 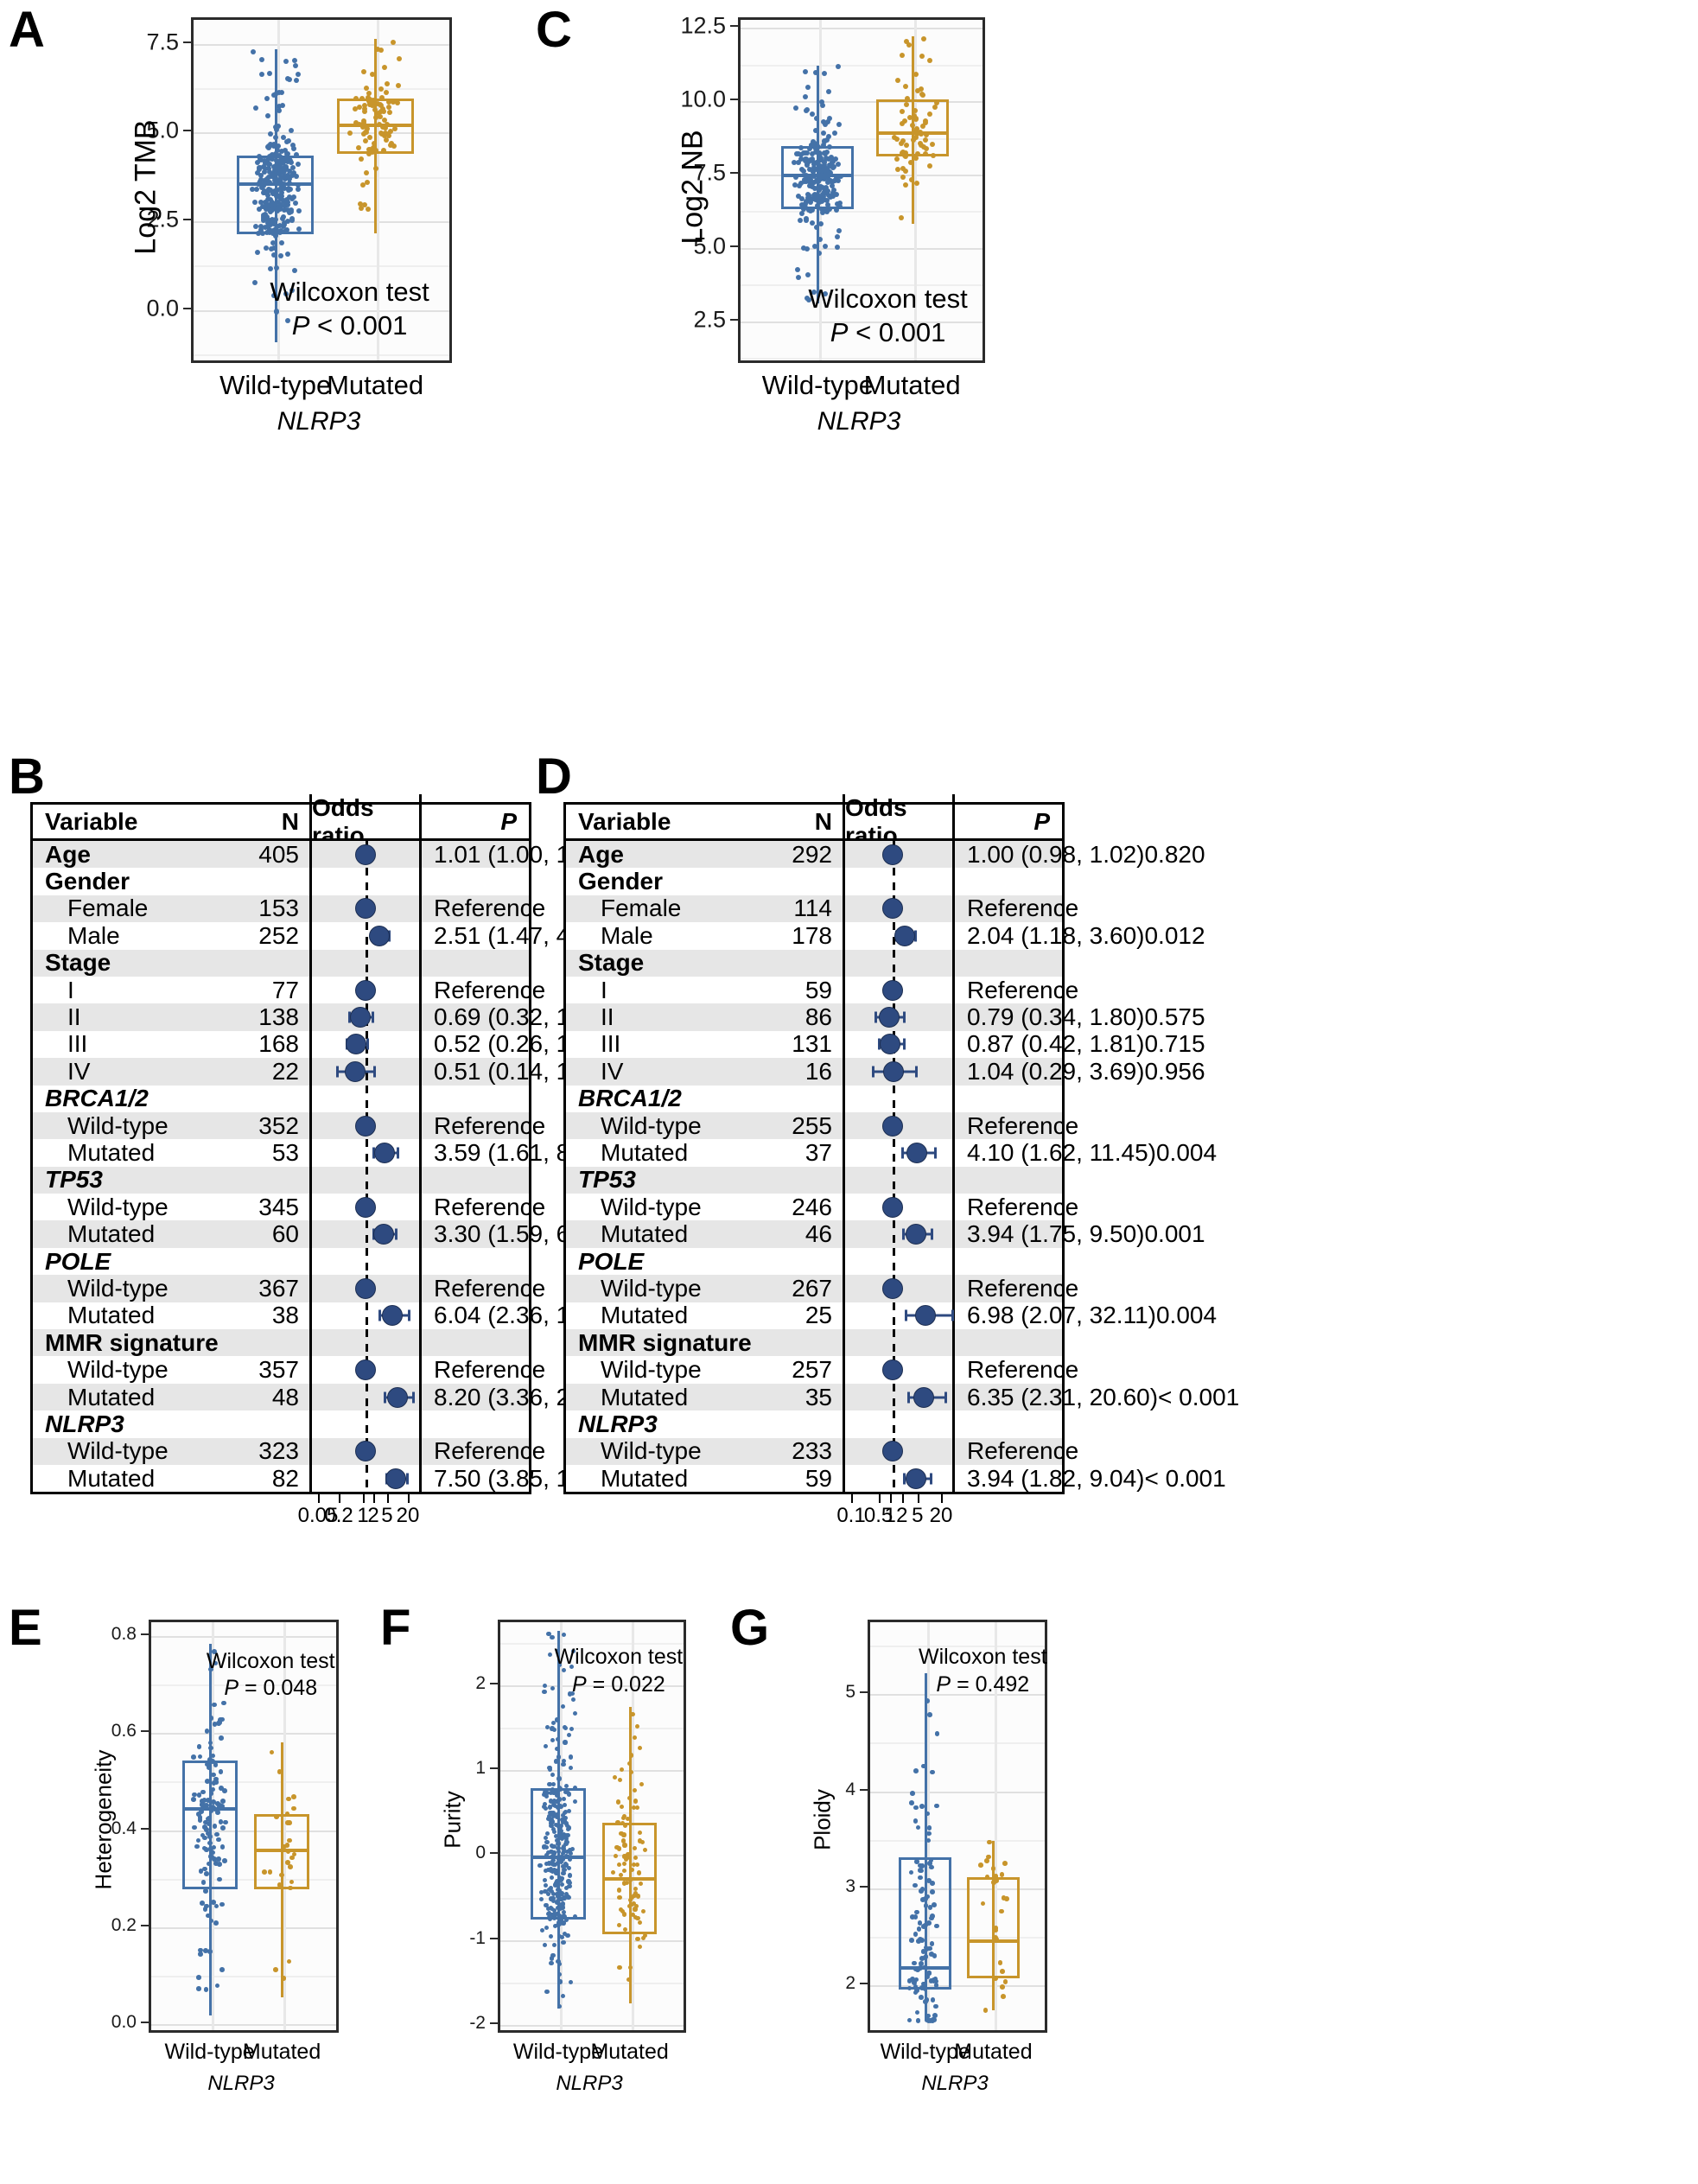 What do you see at coordinates (278, 1288) in the screenshot?
I see `cell-n: 367` at bounding box center [278, 1288].